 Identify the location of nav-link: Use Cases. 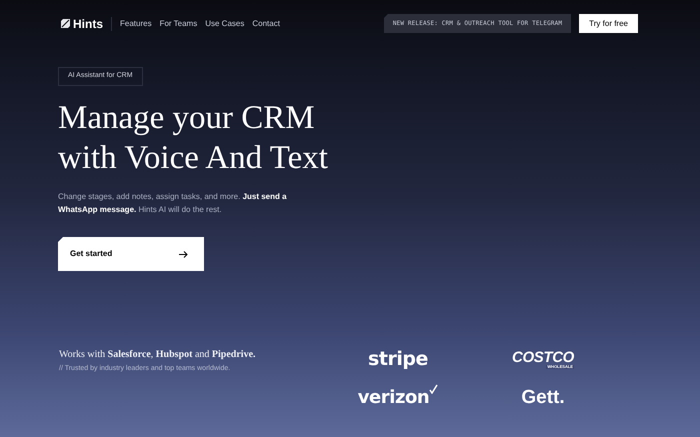
(224, 24).